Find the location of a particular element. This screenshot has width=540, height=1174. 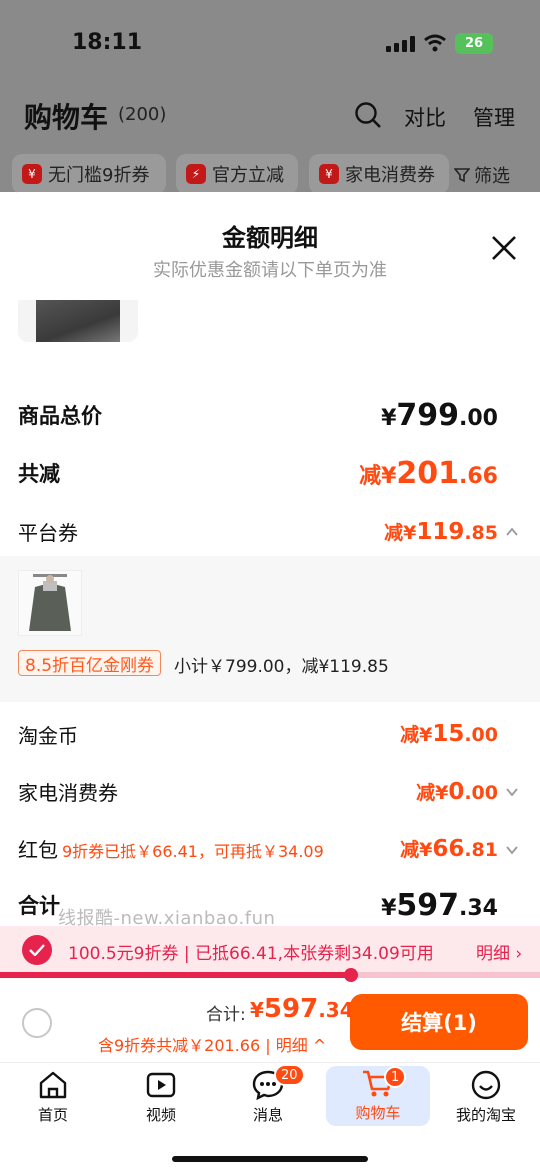

video-icon is located at coordinates (161, 1085).